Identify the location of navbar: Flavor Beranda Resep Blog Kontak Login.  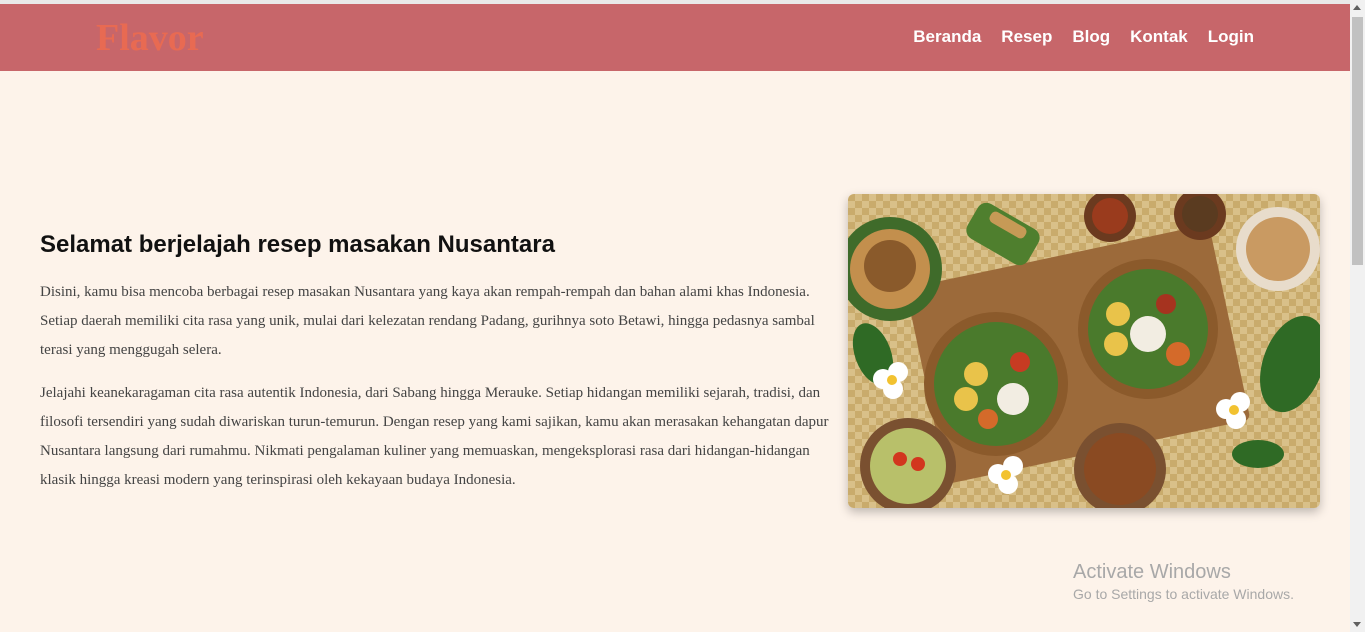
(675, 37).